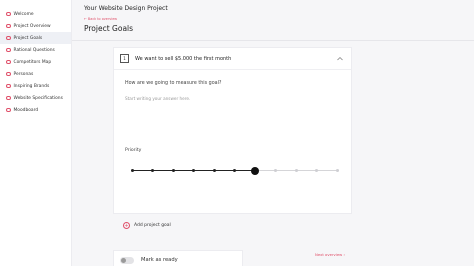 This screenshot has height=266, width=474. What do you see at coordinates (340, 58) in the screenshot?
I see `chevron-up-icon` at bounding box center [340, 58].